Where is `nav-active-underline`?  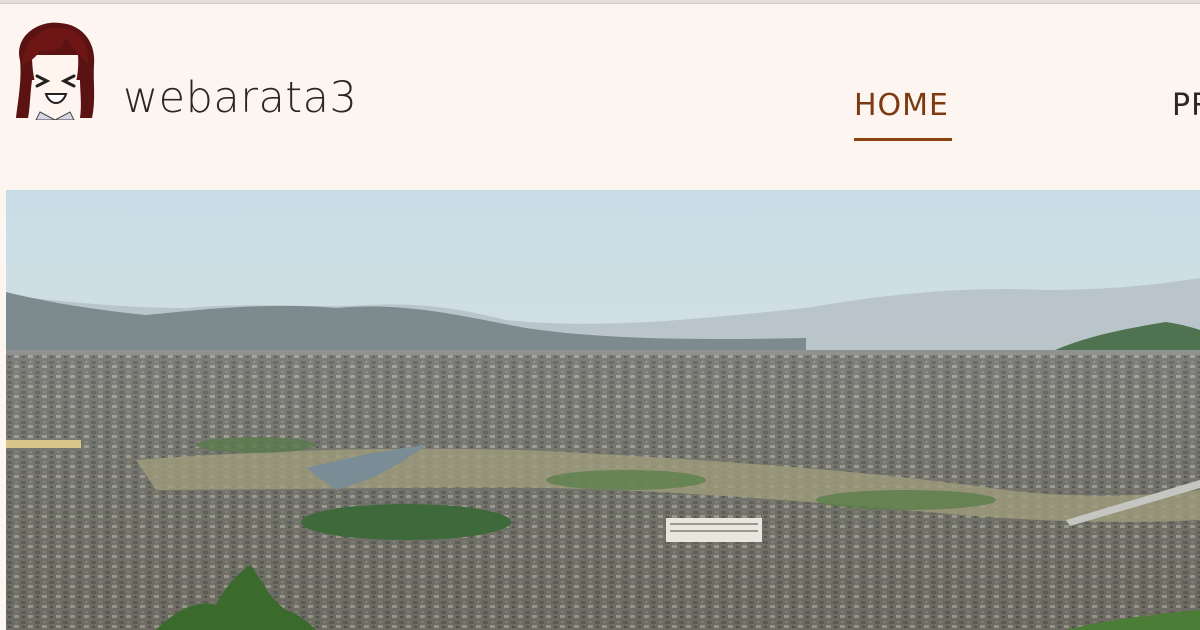
nav-active-underline is located at coordinates (903, 139).